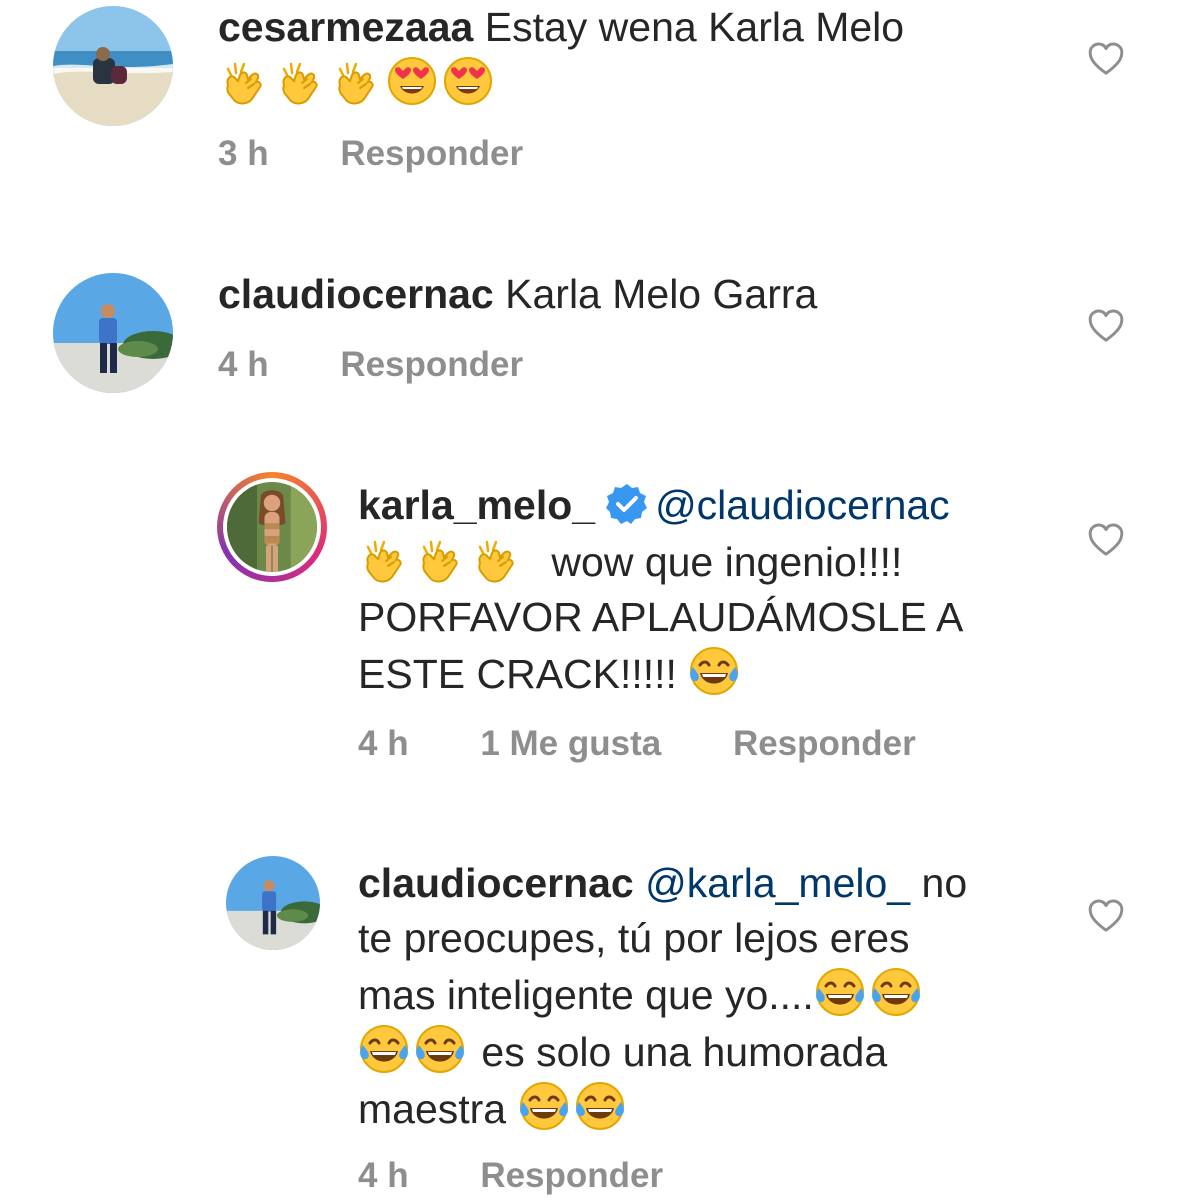 Image resolution: width=1200 pixels, height=1200 pixels. I want to click on comment-text: maestra, so click(432, 1109).